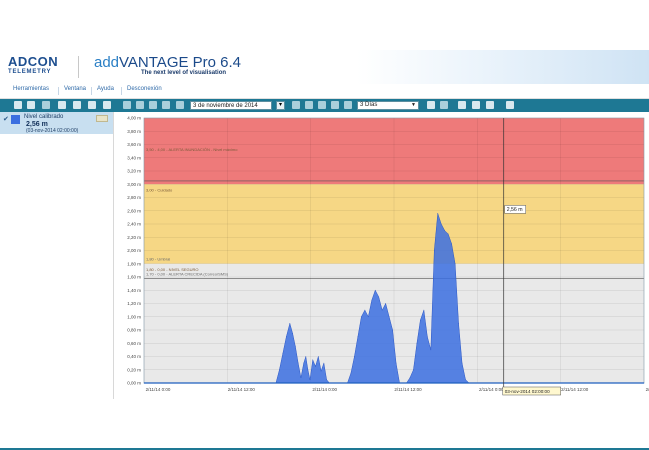 The width and height of the screenshot is (649, 450). I want to click on sensor-name: Nivel calibrado, so click(44, 117).